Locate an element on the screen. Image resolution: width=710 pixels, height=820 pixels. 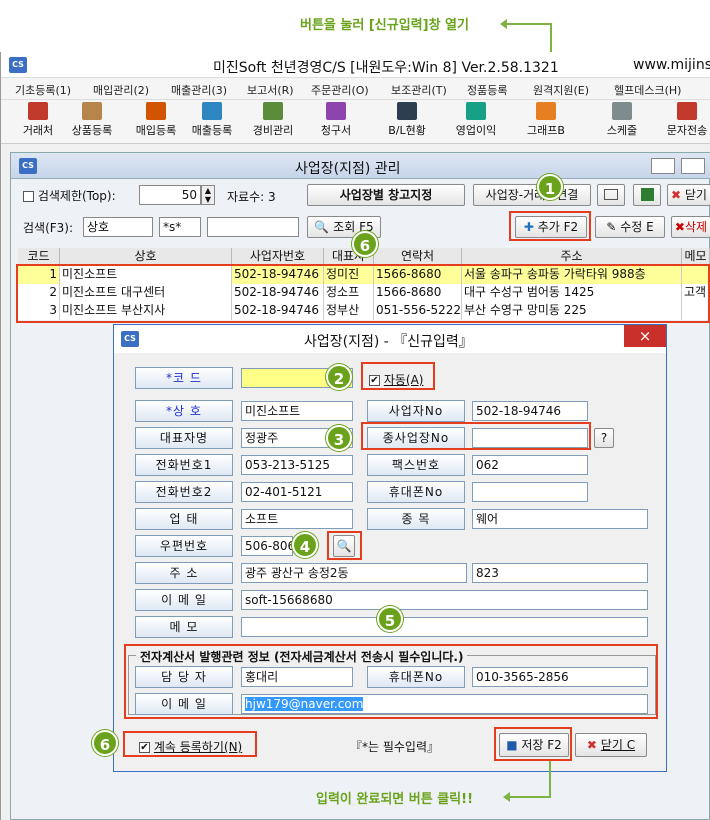
dialog-titlebar: CS 사업장(지점) - 『신규입력』 × is located at coordinates (390, 339).